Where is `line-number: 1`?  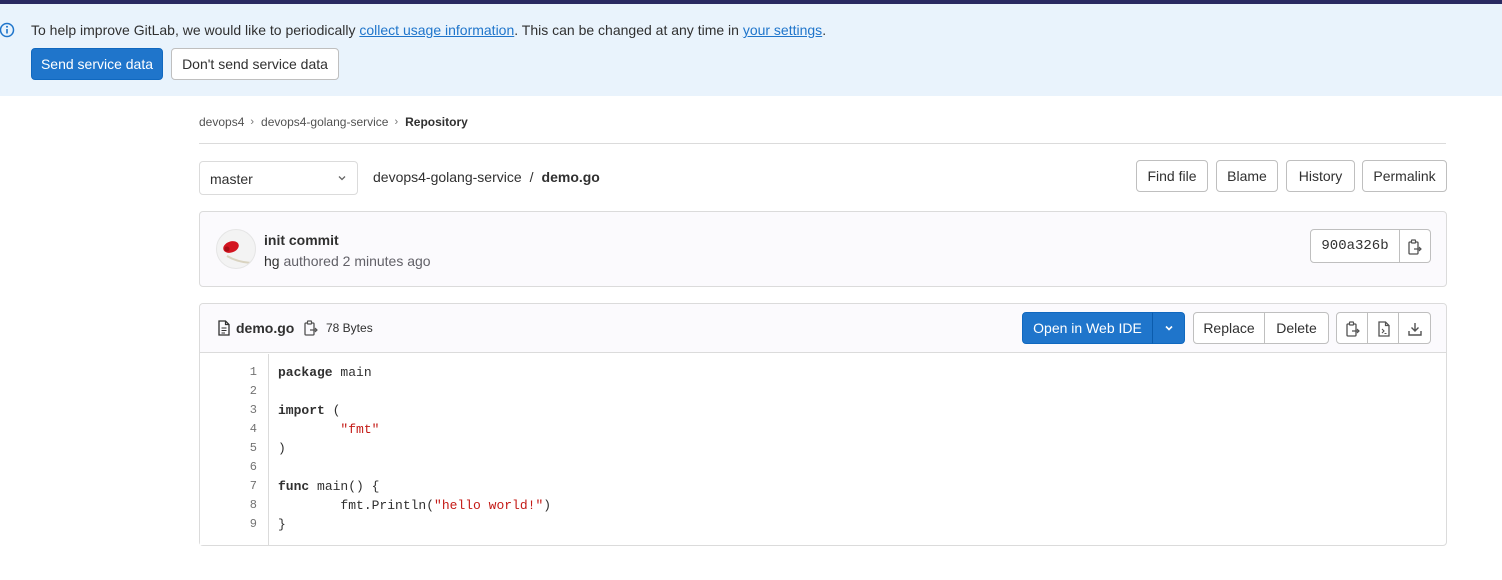 line-number: 1 is located at coordinates (253, 372).